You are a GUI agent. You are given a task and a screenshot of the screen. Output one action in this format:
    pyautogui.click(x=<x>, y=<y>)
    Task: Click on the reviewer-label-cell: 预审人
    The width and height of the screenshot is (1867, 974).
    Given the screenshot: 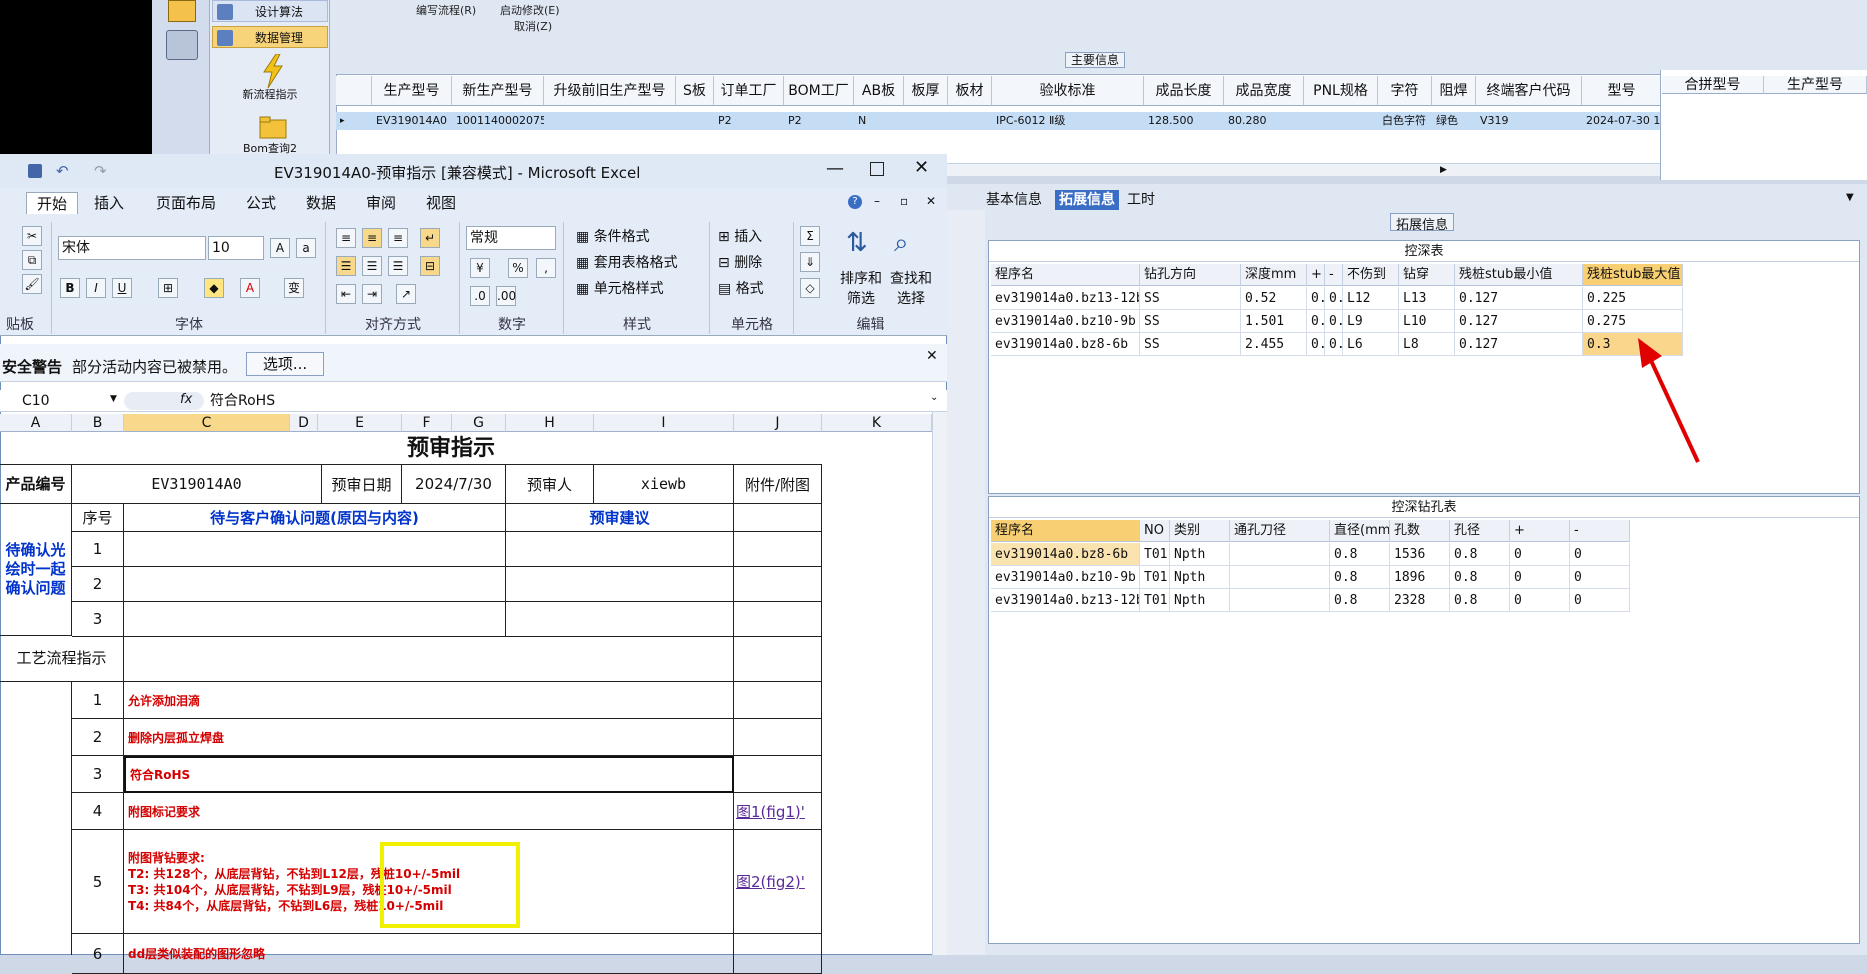 What is the action you would take?
    pyautogui.click(x=550, y=484)
    